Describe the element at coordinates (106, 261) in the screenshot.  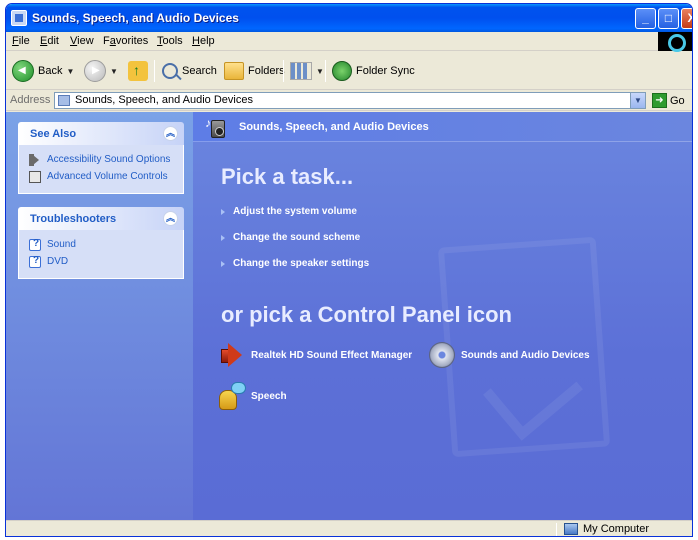
I see `link-dvd-troubleshooter: DVD` at that location.